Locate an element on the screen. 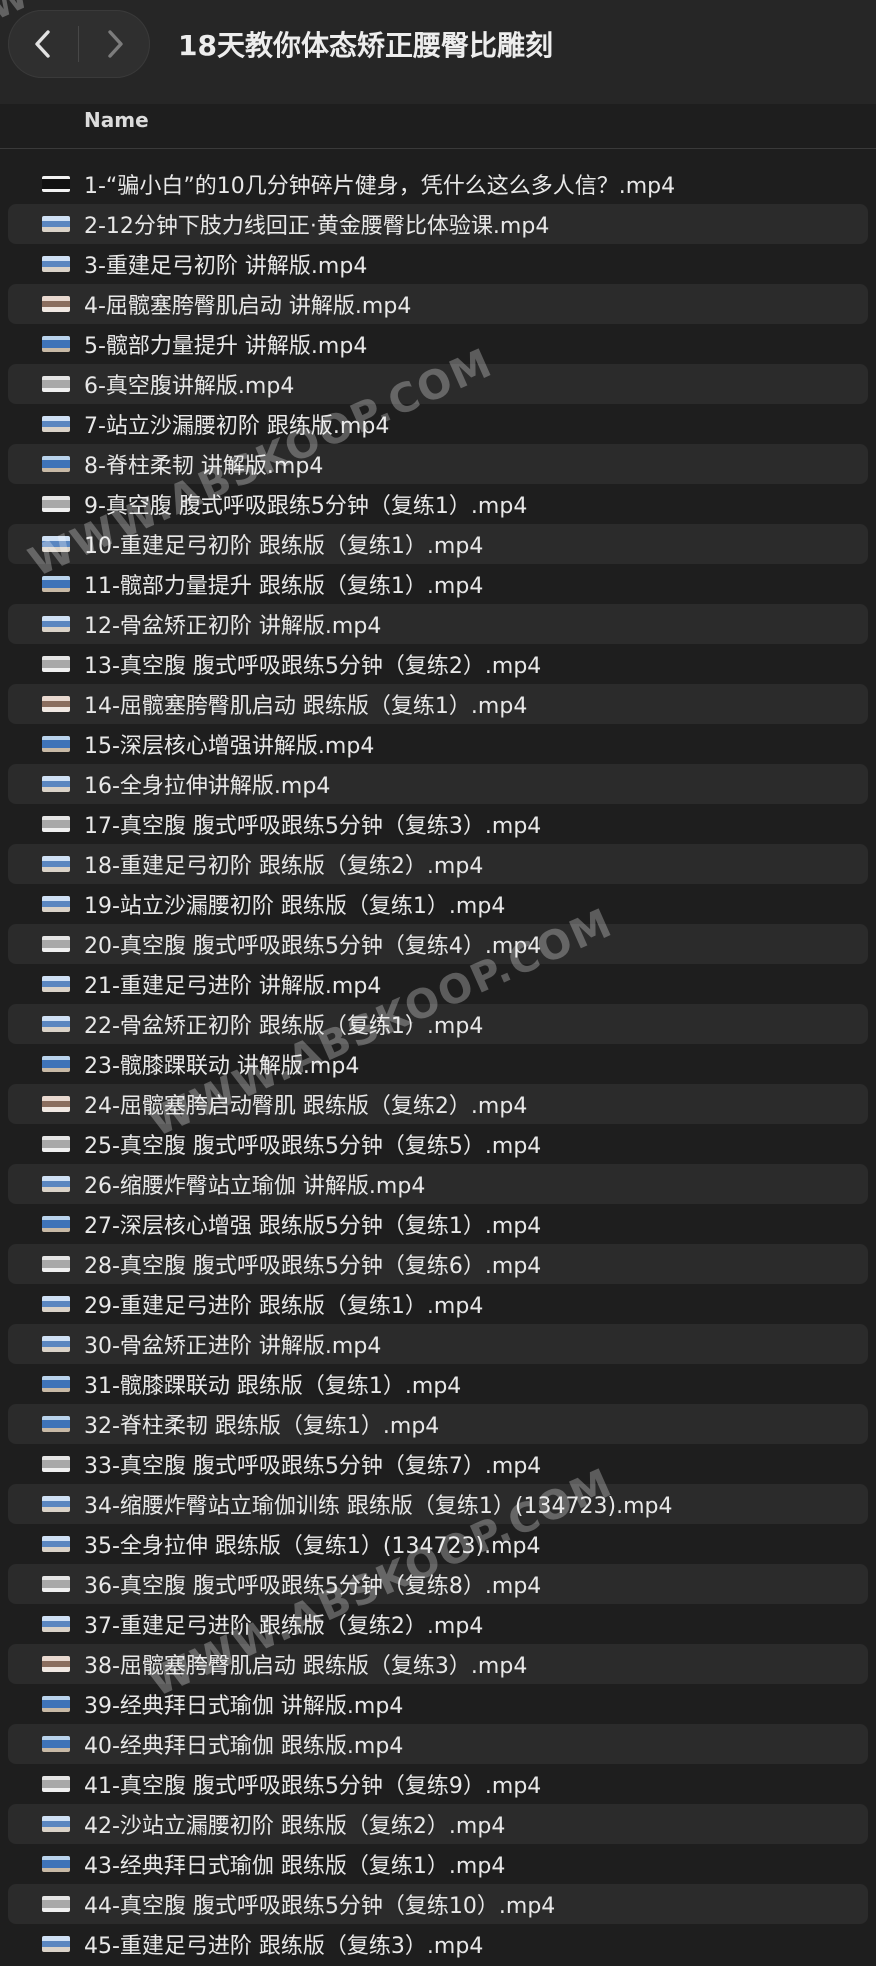 The image size is (876, 1966). list-item: 32-脊柱柔韧 跟练版（复练1）.mp4 is located at coordinates (438, 1424).